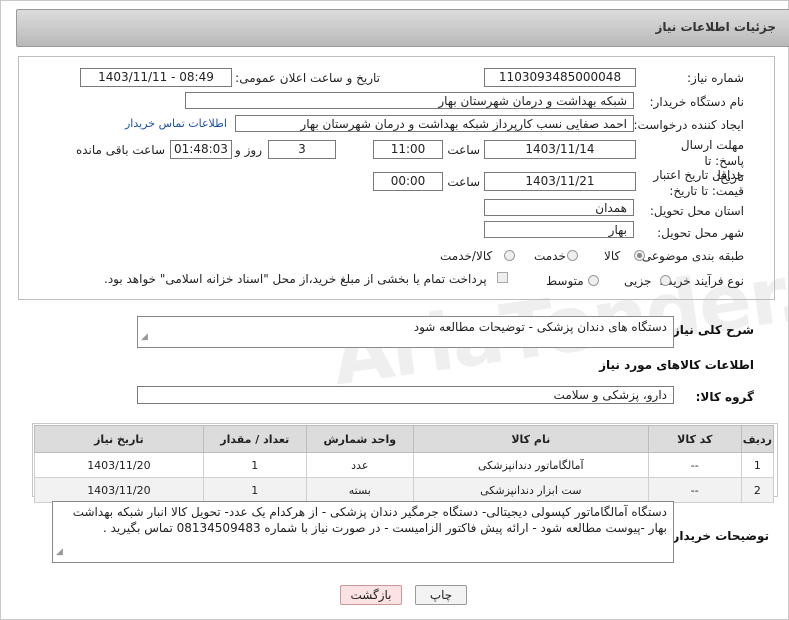 The height and width of the screenshot is (620, 789). Describe the element at coordinates (402, 28) in the screenshot. I see `page-header: جزئیات اطلاعات نیاز` at that location.